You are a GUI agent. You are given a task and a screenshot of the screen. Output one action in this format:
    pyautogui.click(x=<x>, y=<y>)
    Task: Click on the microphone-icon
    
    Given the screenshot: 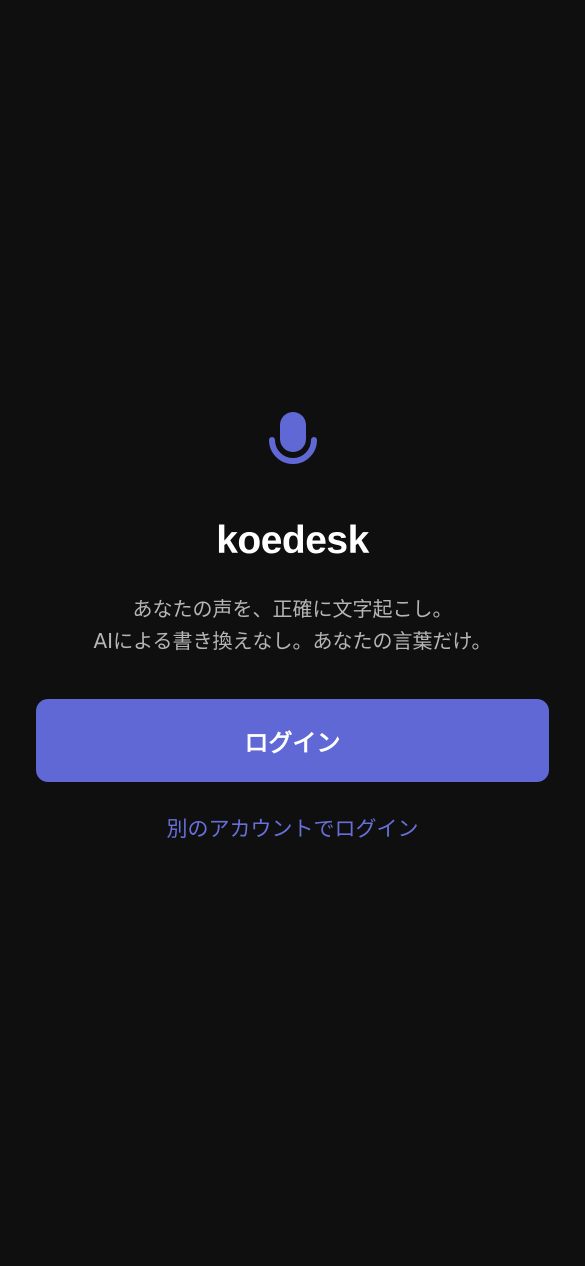 What is the action you would take?
    pyautogui.click(x=293, y=438)
    